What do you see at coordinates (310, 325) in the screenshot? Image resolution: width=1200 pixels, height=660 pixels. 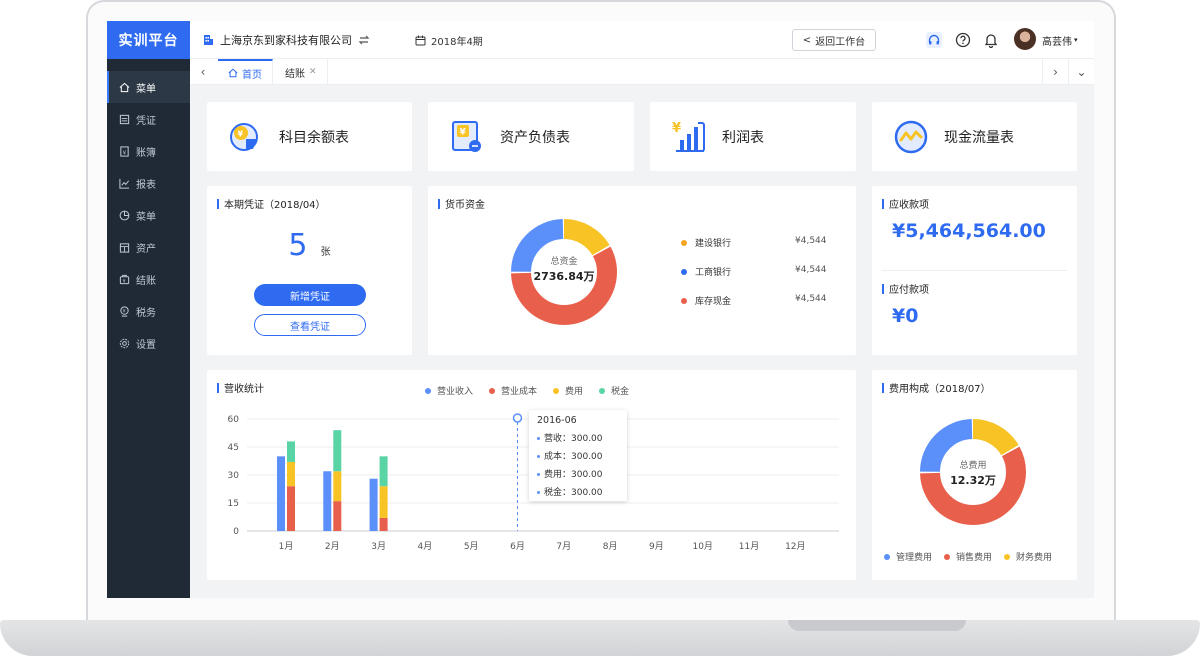 I see `view-voucher-button: 查看凭证` at bounding box center [310, 325].